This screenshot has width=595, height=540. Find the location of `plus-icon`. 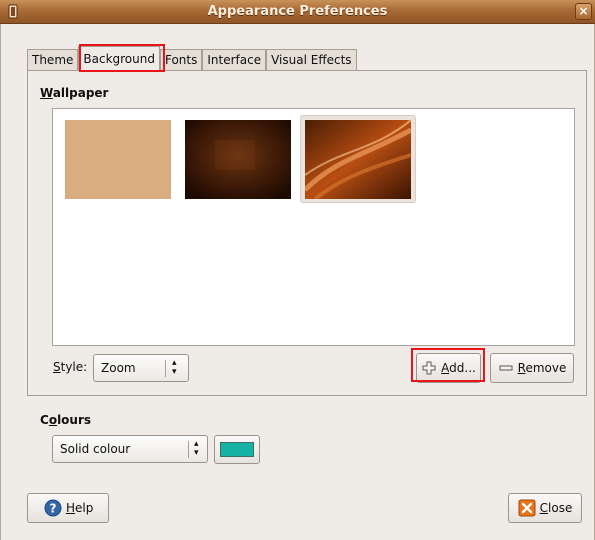

plus-icon is located at coordinates (429, 368).